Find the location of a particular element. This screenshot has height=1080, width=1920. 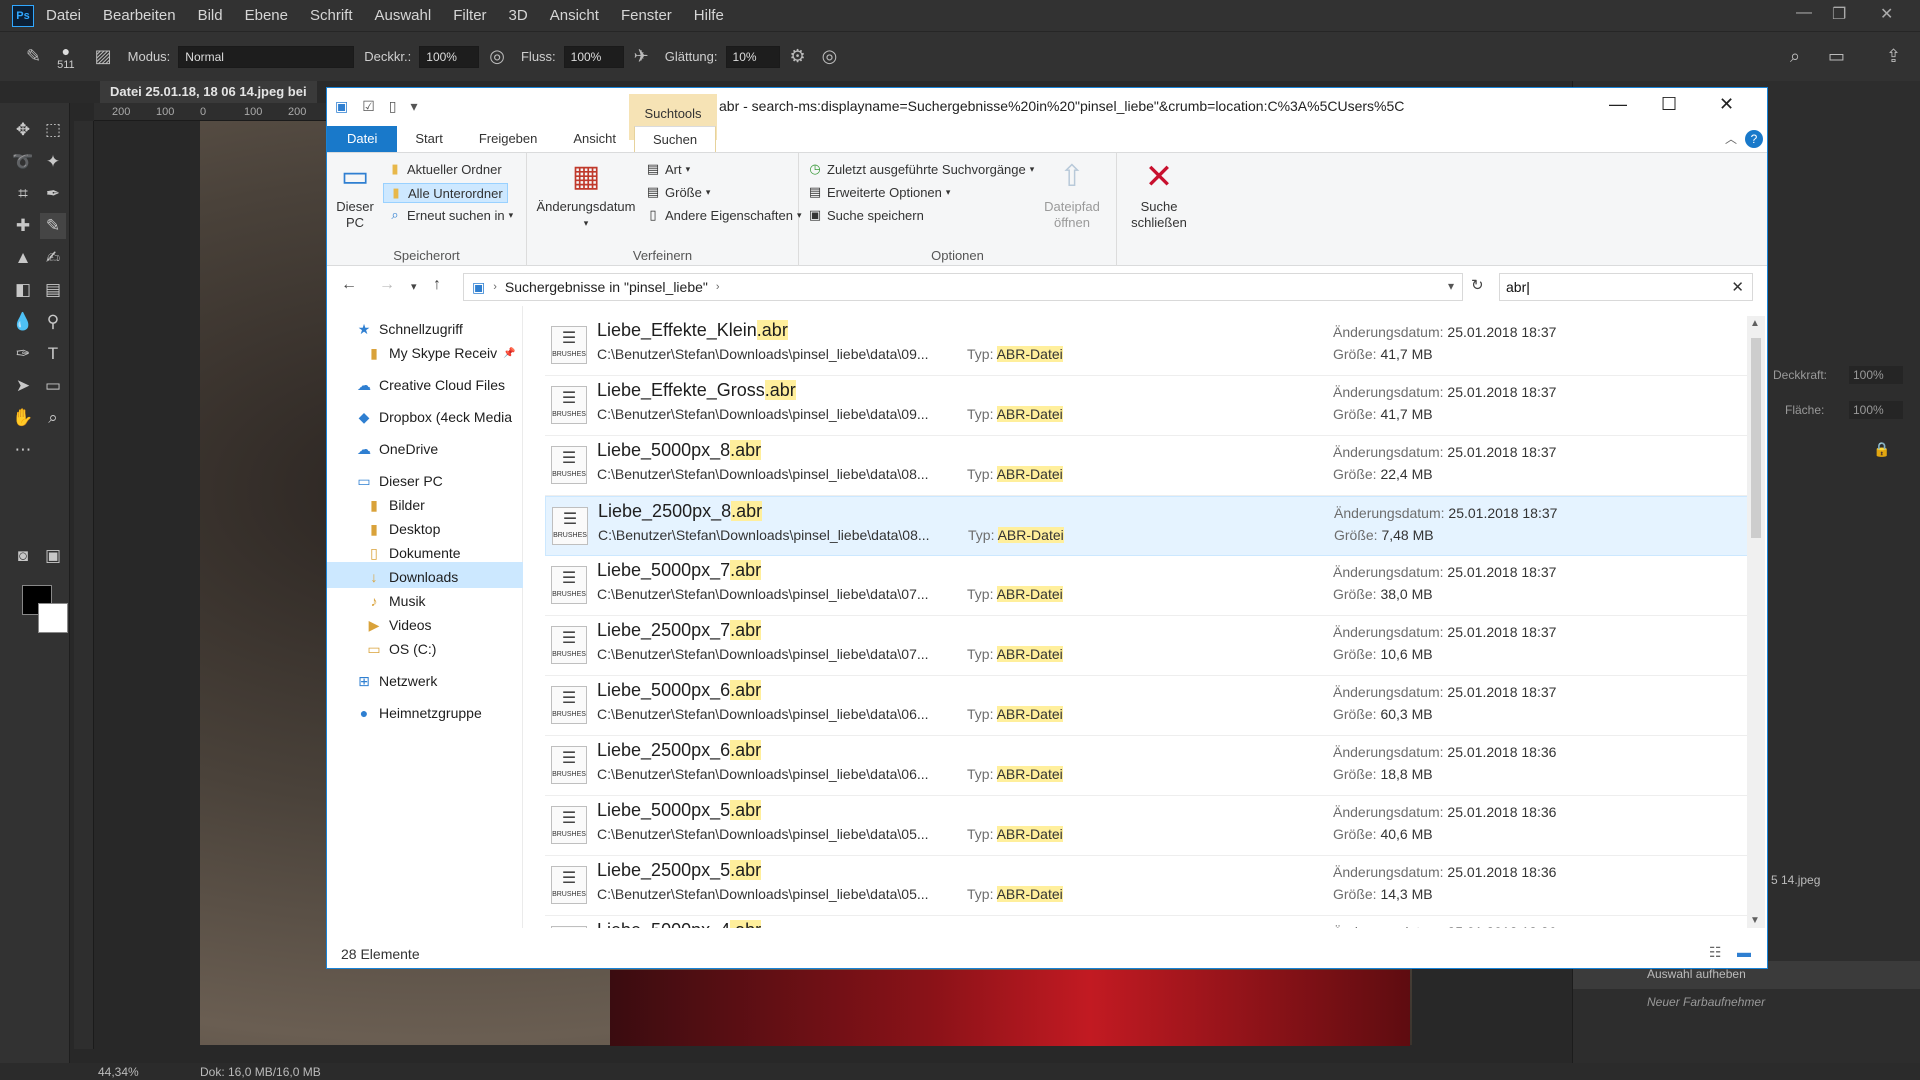

lasso-tool-icon: ➰ is located at coordinates (23, 162).